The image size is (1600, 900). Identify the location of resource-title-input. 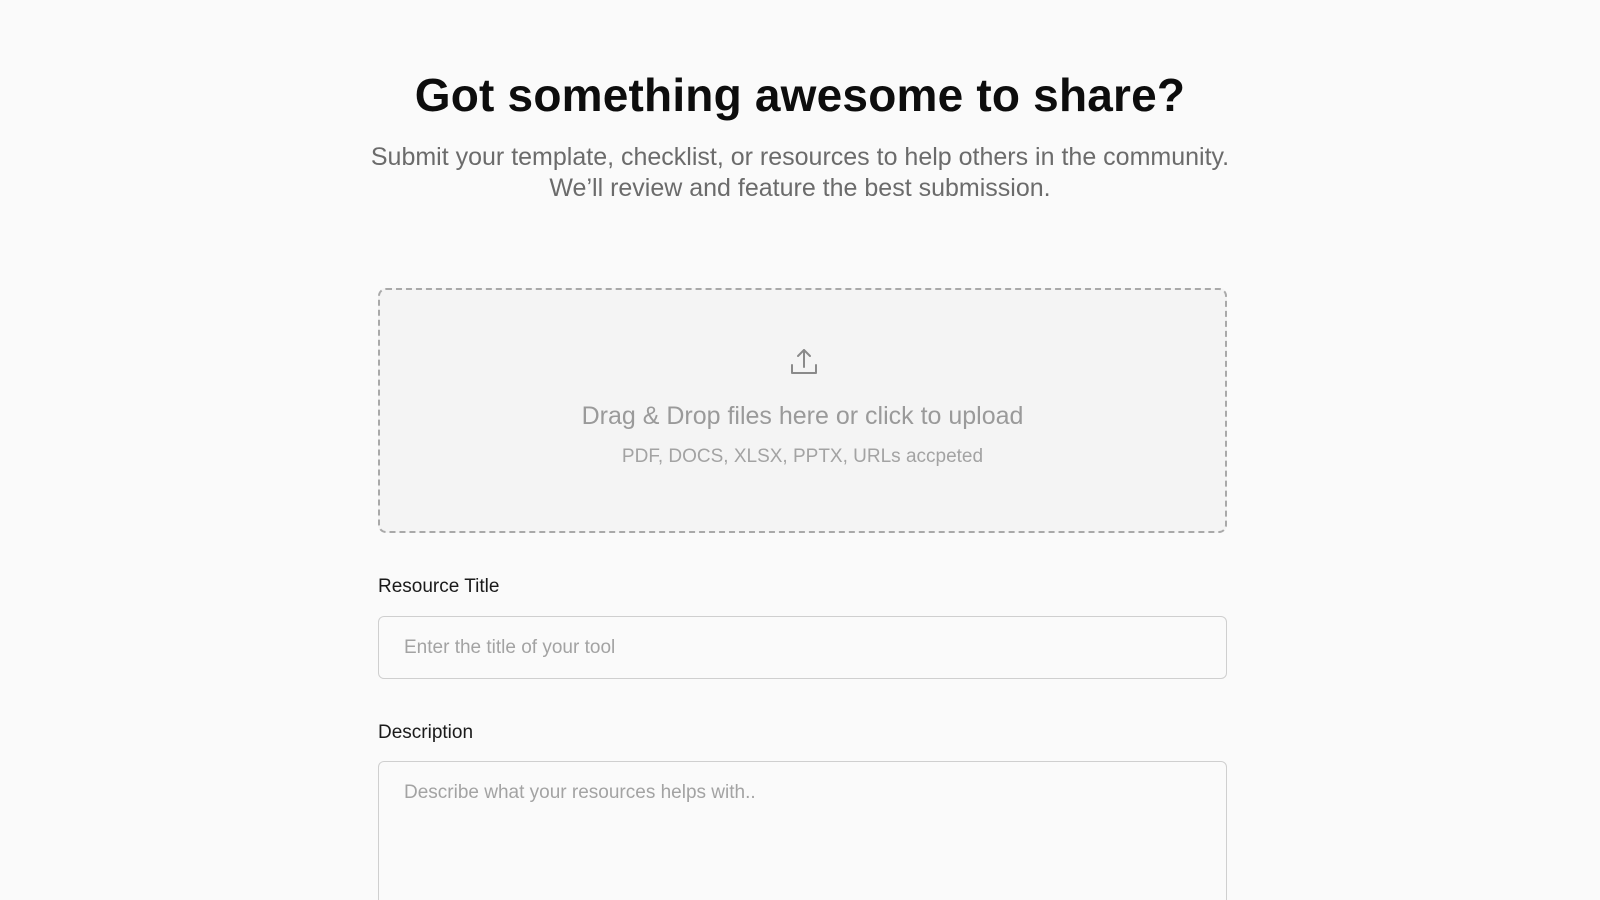
(802, 647).